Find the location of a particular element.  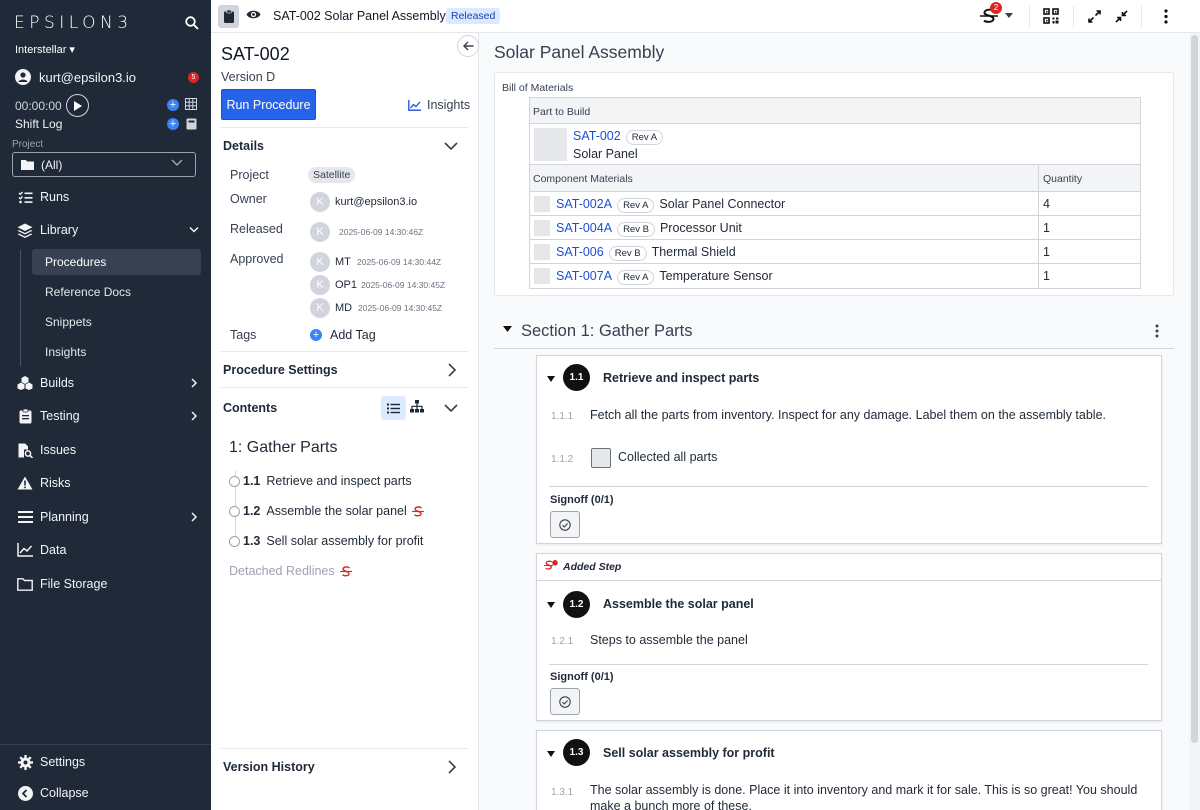

insights-link: Insights is located at coordinates (439, 105).